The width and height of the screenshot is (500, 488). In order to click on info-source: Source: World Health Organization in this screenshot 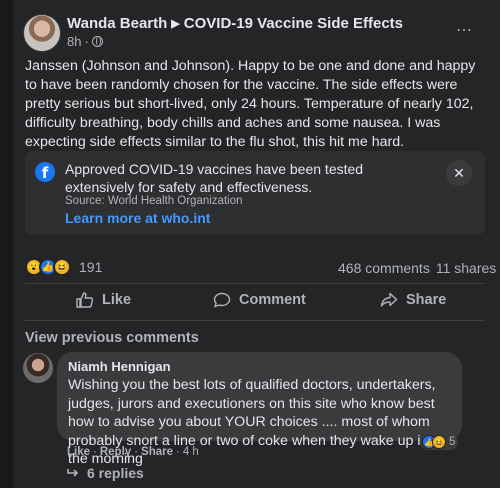, I will do `click(154, 201)`.